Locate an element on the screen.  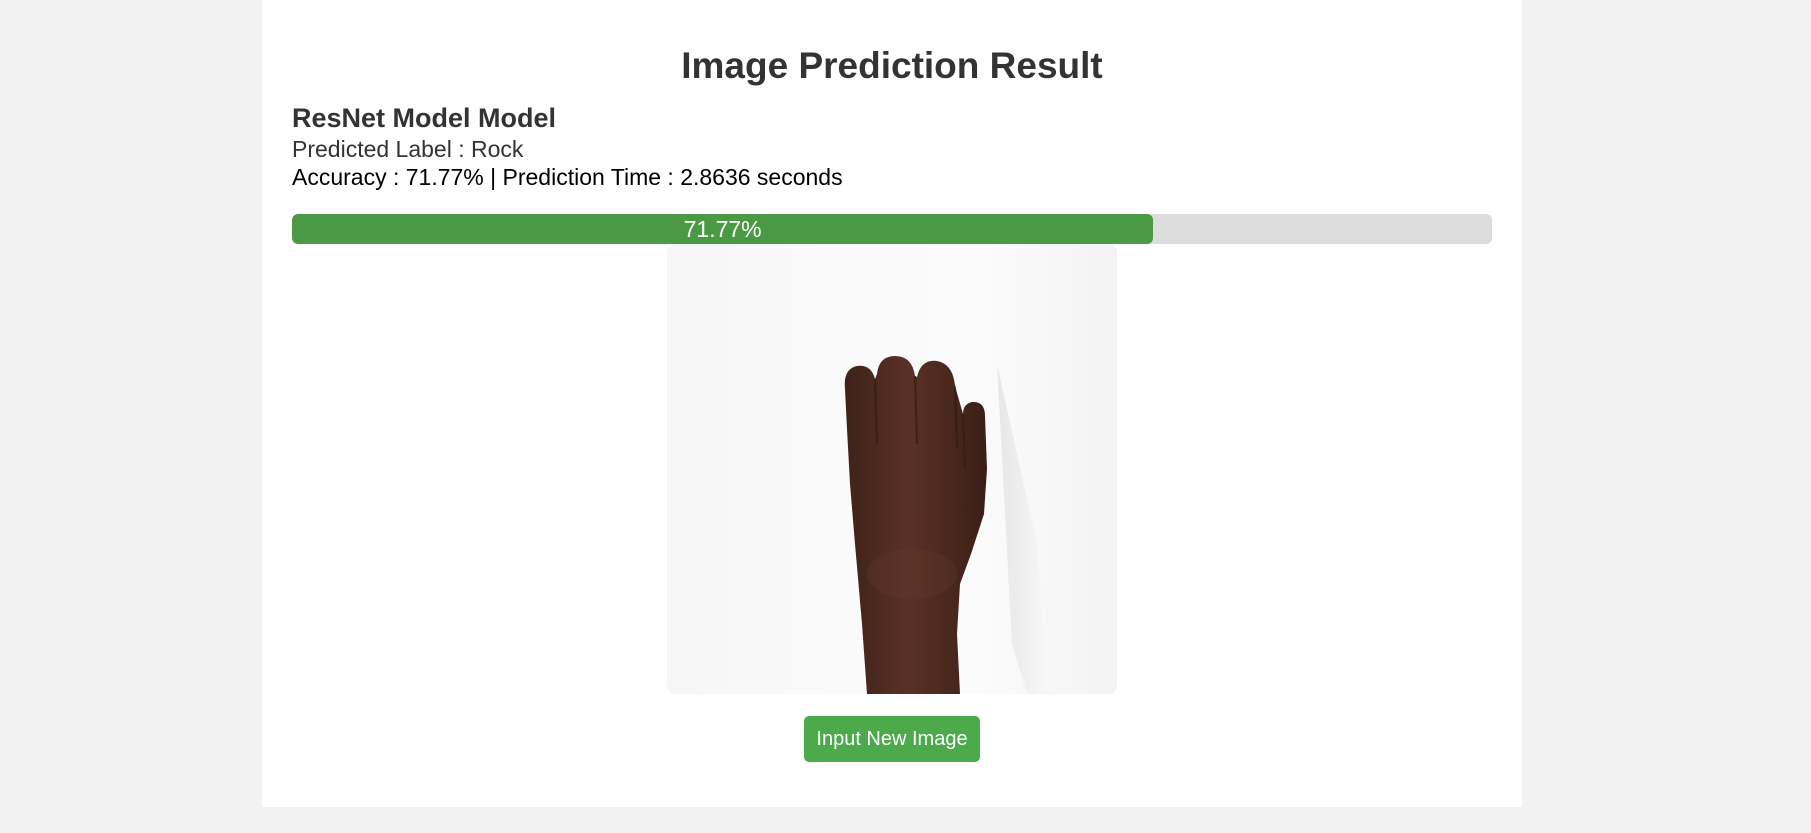
input-new-image-button: Input New Image is located at coordinates (892, 739).